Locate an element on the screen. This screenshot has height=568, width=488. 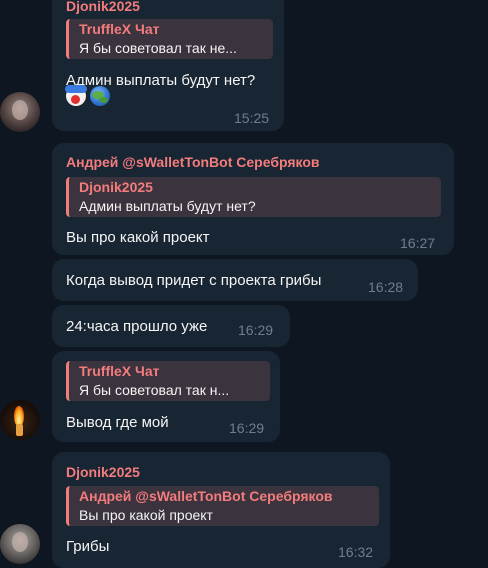
message-time: 16:27 is located at coordinates (418, 243).